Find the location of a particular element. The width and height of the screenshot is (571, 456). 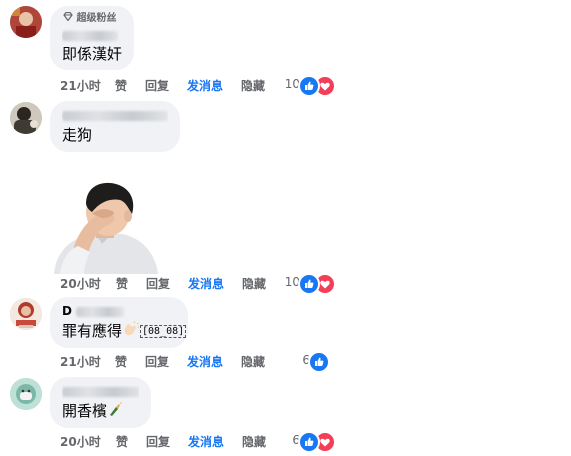

comment-bubble: D 罪有應得 [08_08] is located at coordinates (119, 322).